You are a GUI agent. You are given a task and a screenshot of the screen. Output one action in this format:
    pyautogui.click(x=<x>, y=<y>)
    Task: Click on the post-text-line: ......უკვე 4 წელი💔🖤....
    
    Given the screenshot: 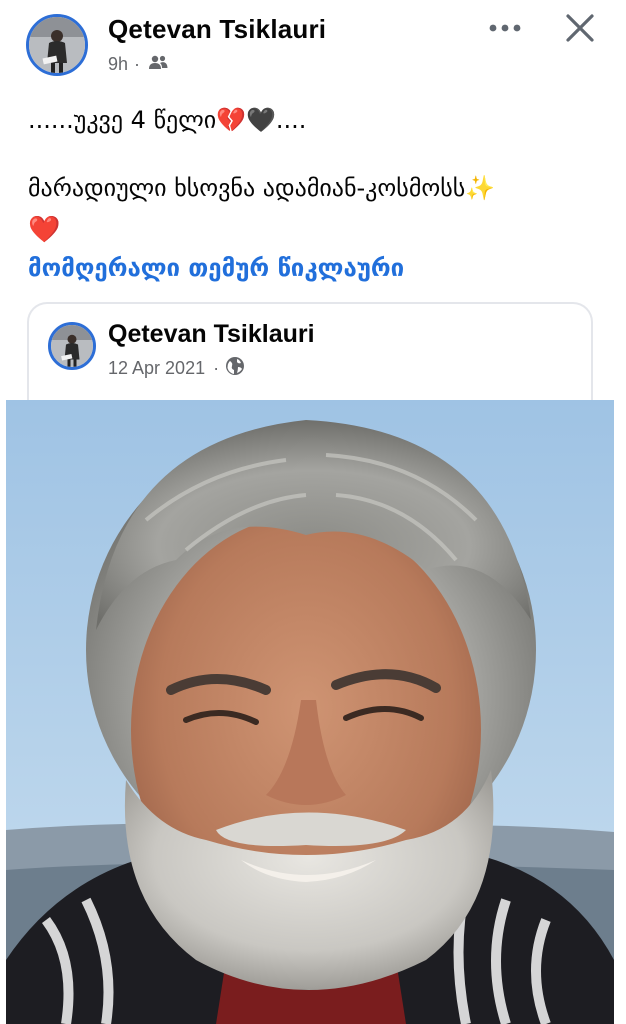 What is the action you would take?
    pyautogui.click(x=167, y=120)
    